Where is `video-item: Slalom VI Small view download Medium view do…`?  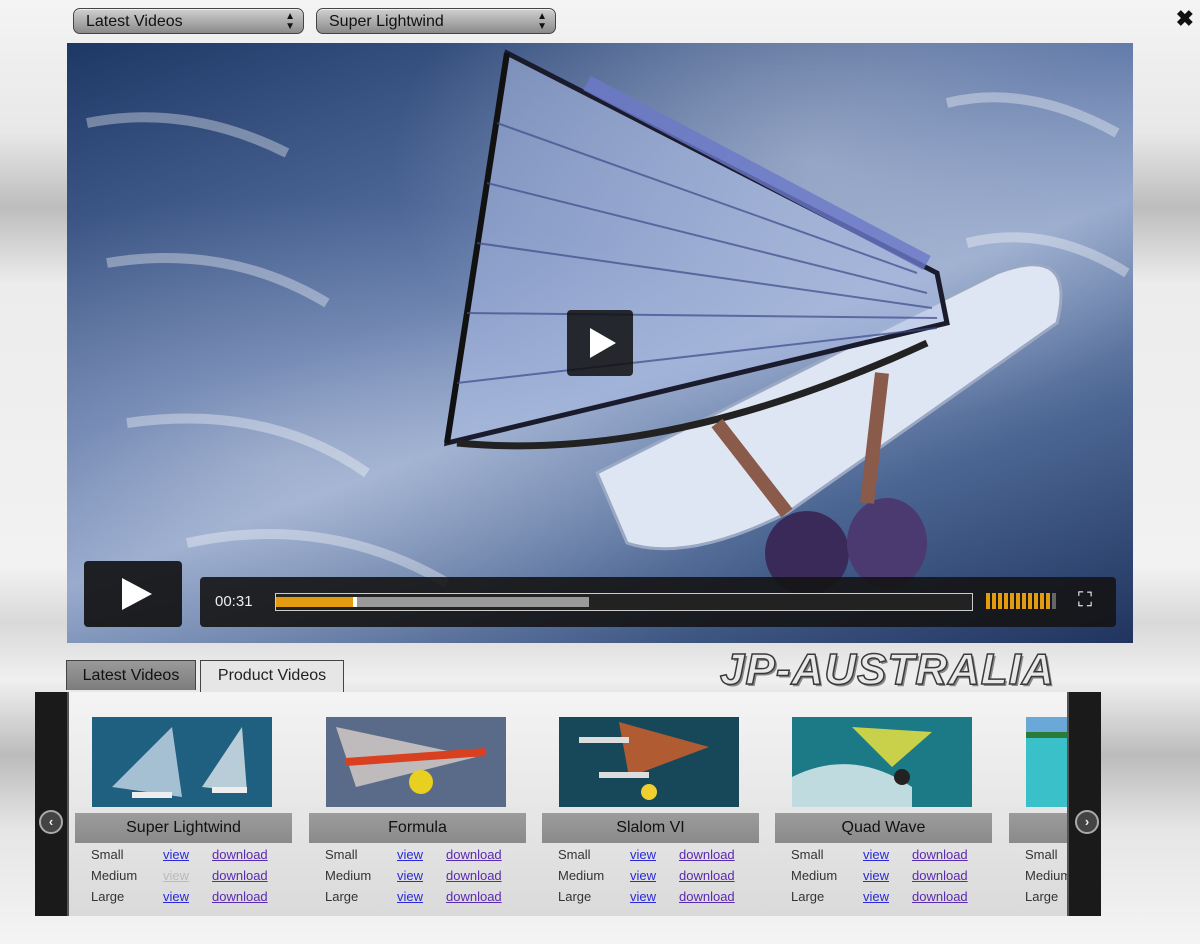
video-item: Slalom VI Small view download Medium view do… is located at coordinates (650, 804).